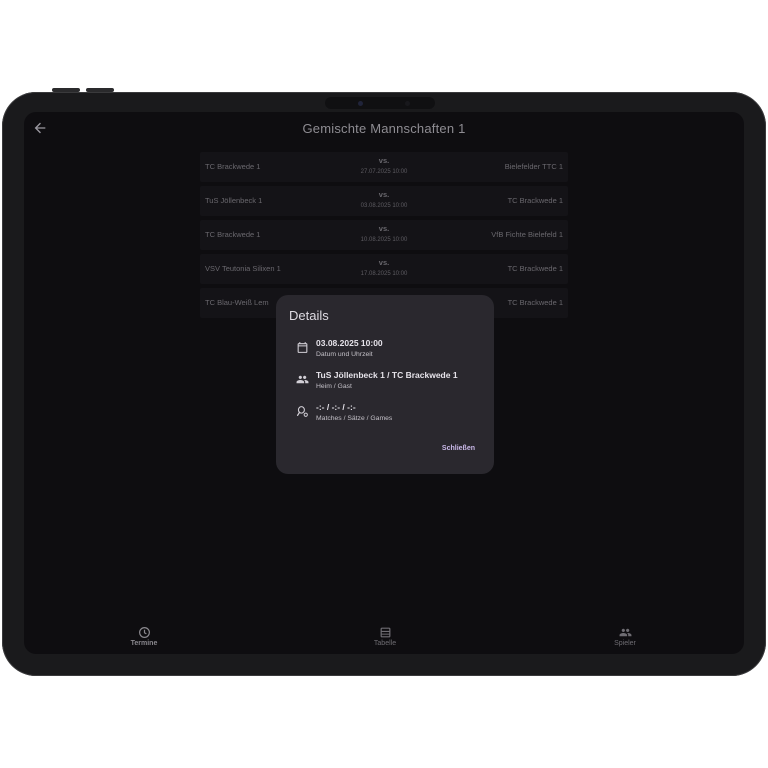 The width and height of the screenshot is (768, 768). Describe the element at coordinates (527, 234) in the screenshot. I see `guest-team: VfB Fichte Bielefeld 1` at that location.